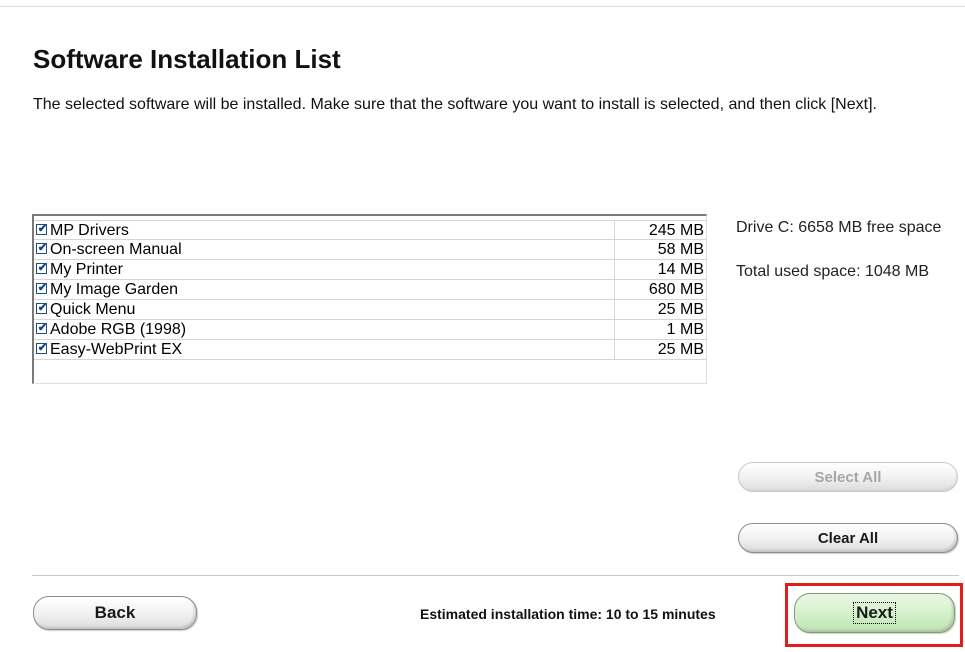 The width and height of the screenshot is (965, 652). I want to click on software-name: Adobe RGB (1998), so click(118, 329).